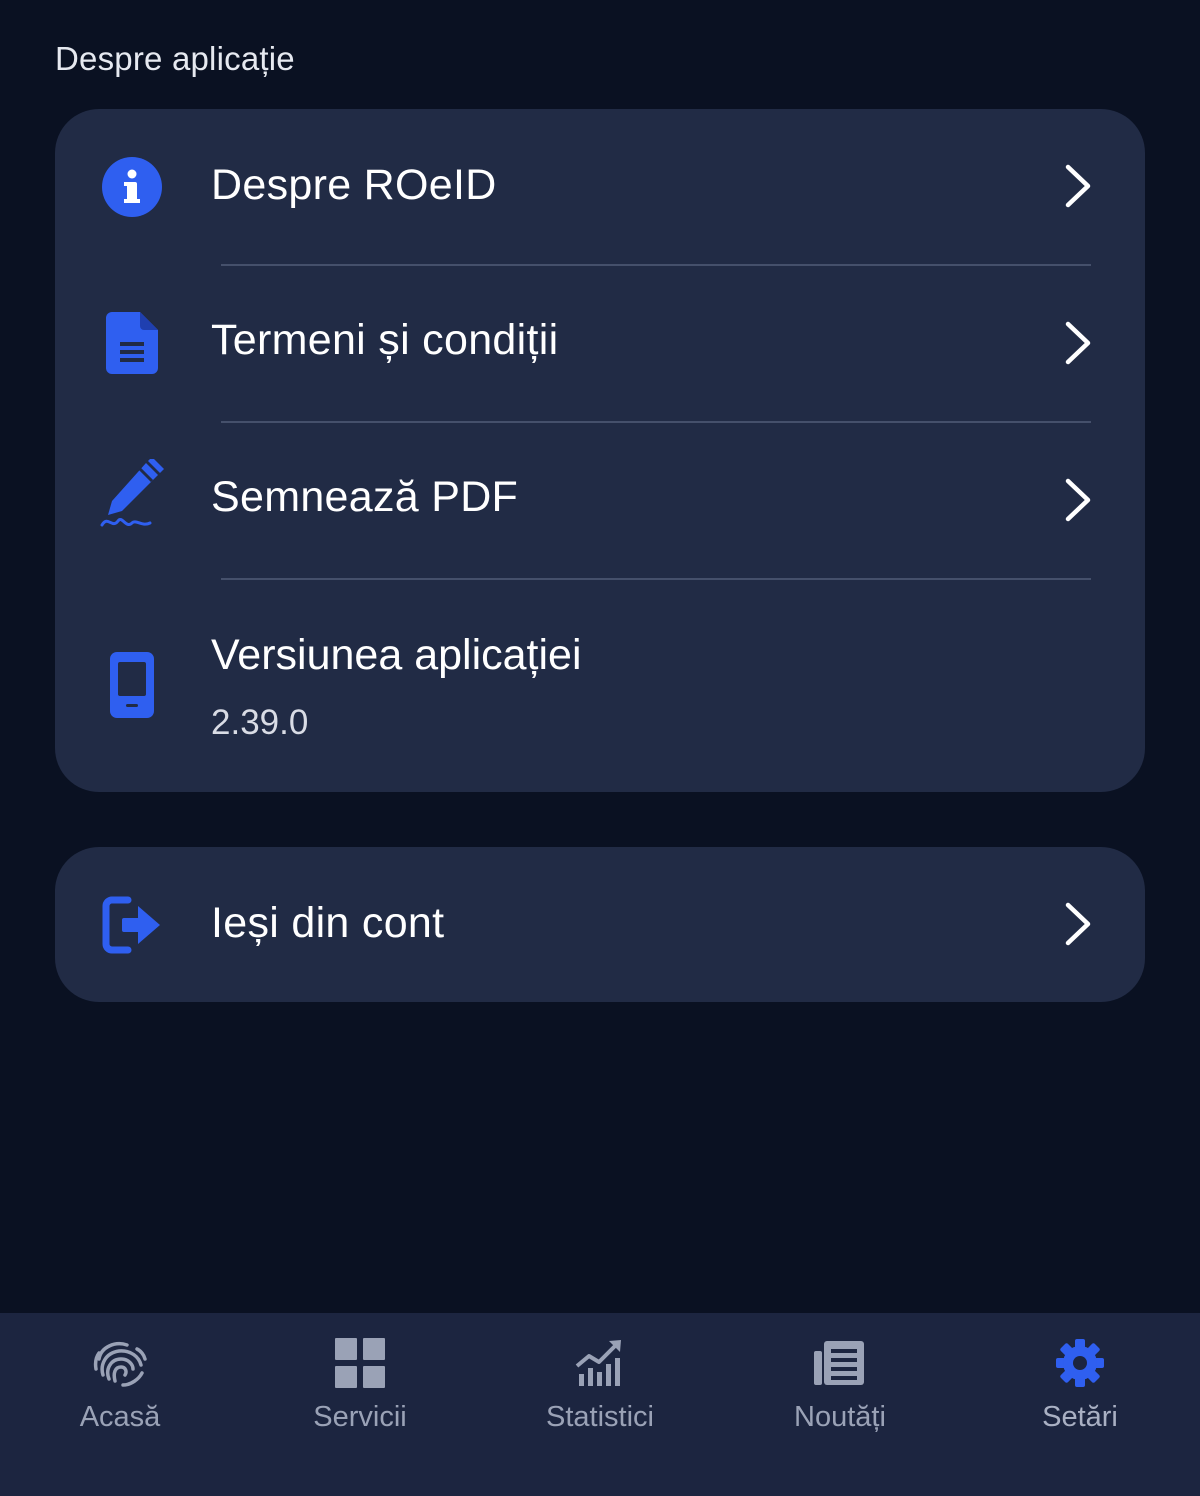 Image resolution: width=1200 pixels, height=1496 pixels. Describe the element at coordinates (1080, 1417) in the screenshot. I see `tab-label: Setări` at that location.